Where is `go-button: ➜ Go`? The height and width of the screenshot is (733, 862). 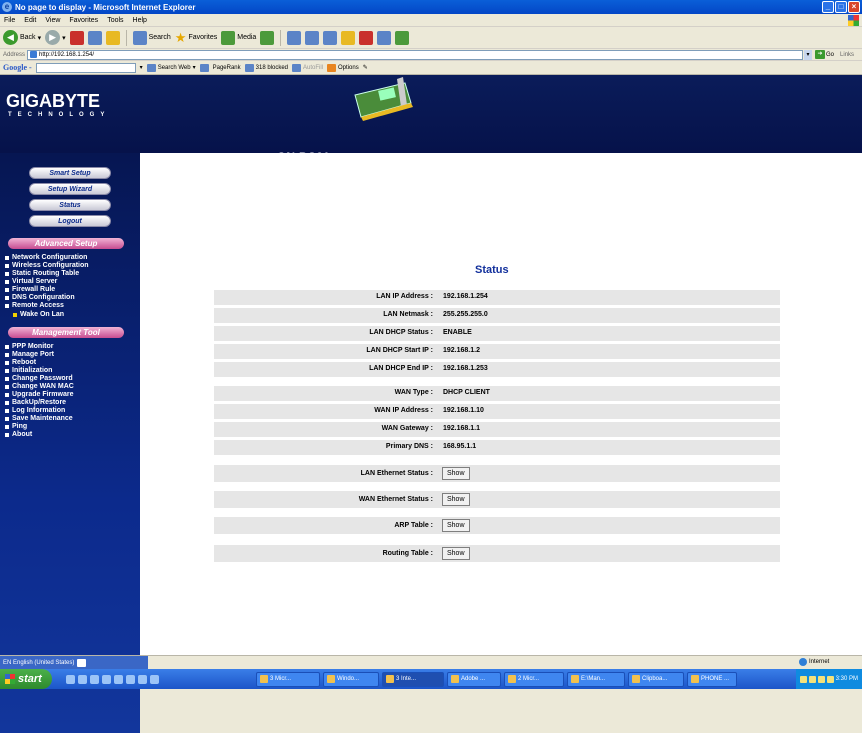 go-button: ➜ Go is located at coordinates (824, 54).